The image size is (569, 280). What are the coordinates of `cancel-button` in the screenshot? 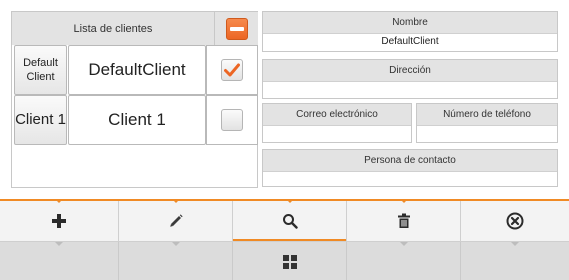 It's located at (515, 221).